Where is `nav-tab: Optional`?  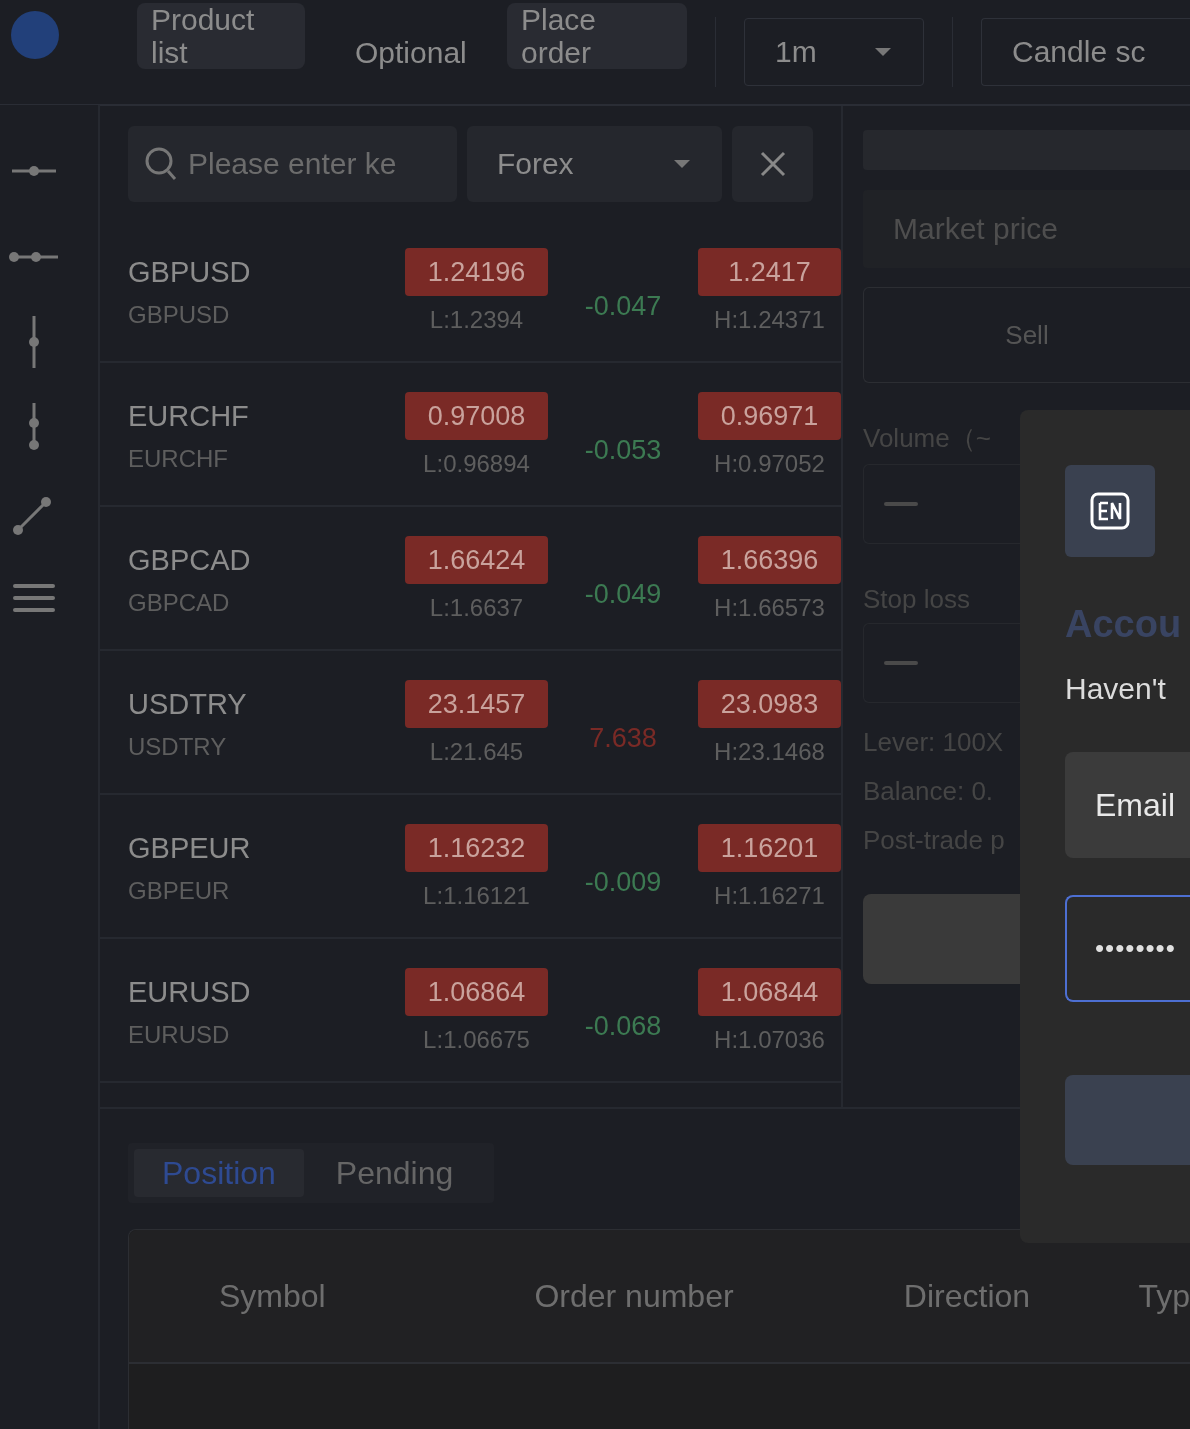 nav-tab: Optional is located at coordinates (415, 52).